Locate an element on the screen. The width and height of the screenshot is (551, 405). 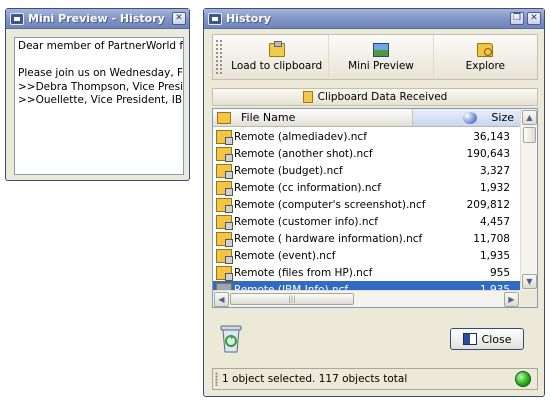
history-title: History is located at coordinates (248, 18).